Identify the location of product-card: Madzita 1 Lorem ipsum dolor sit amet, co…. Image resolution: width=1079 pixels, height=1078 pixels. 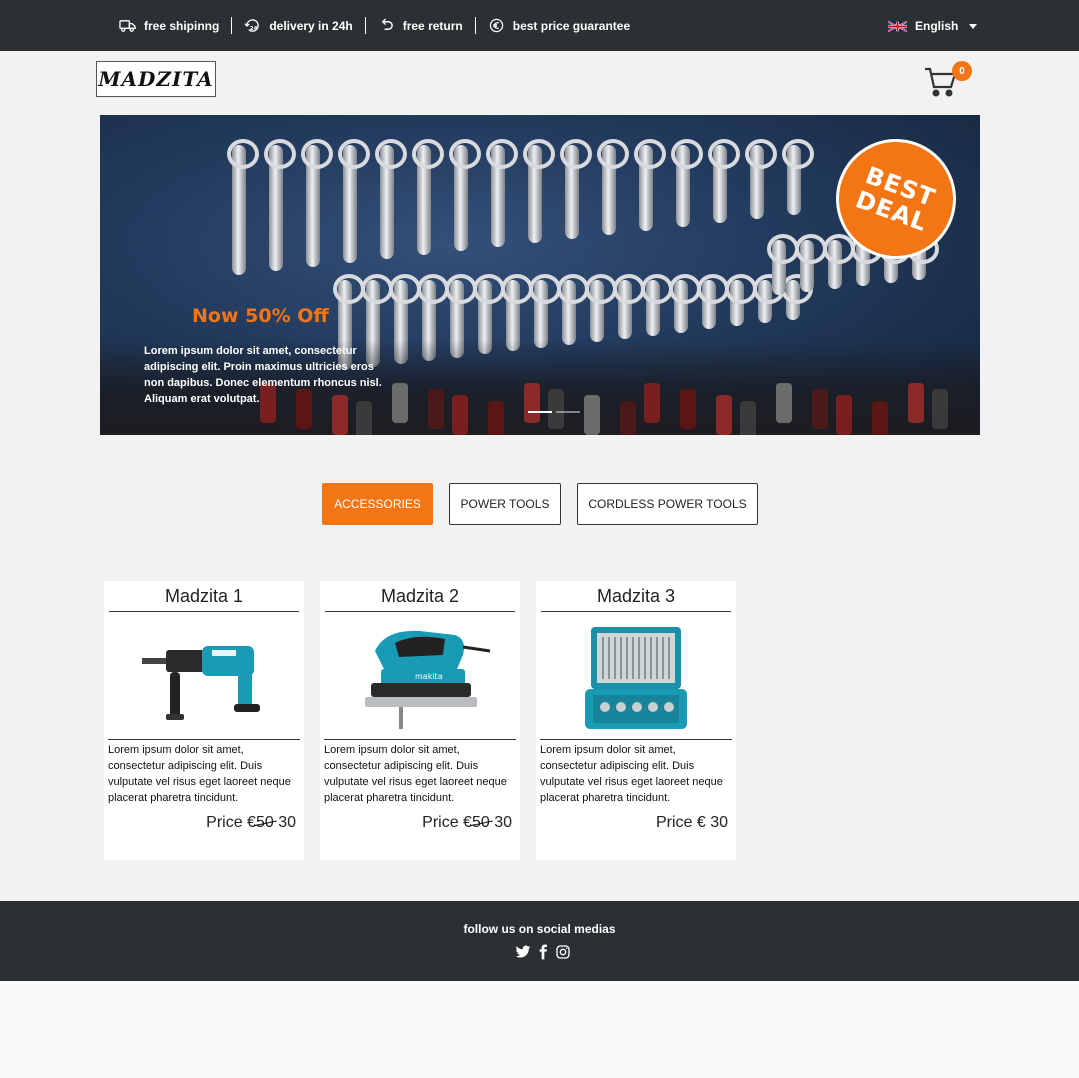
(204, 720).